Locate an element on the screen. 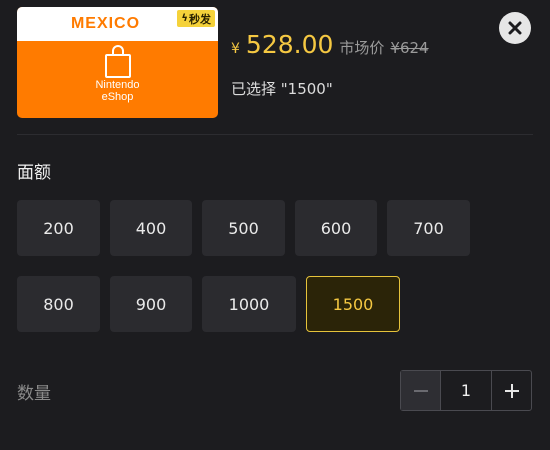 The height and width of the screenshot is (450, 550). quantity-input is located at coordinates (466, 390).